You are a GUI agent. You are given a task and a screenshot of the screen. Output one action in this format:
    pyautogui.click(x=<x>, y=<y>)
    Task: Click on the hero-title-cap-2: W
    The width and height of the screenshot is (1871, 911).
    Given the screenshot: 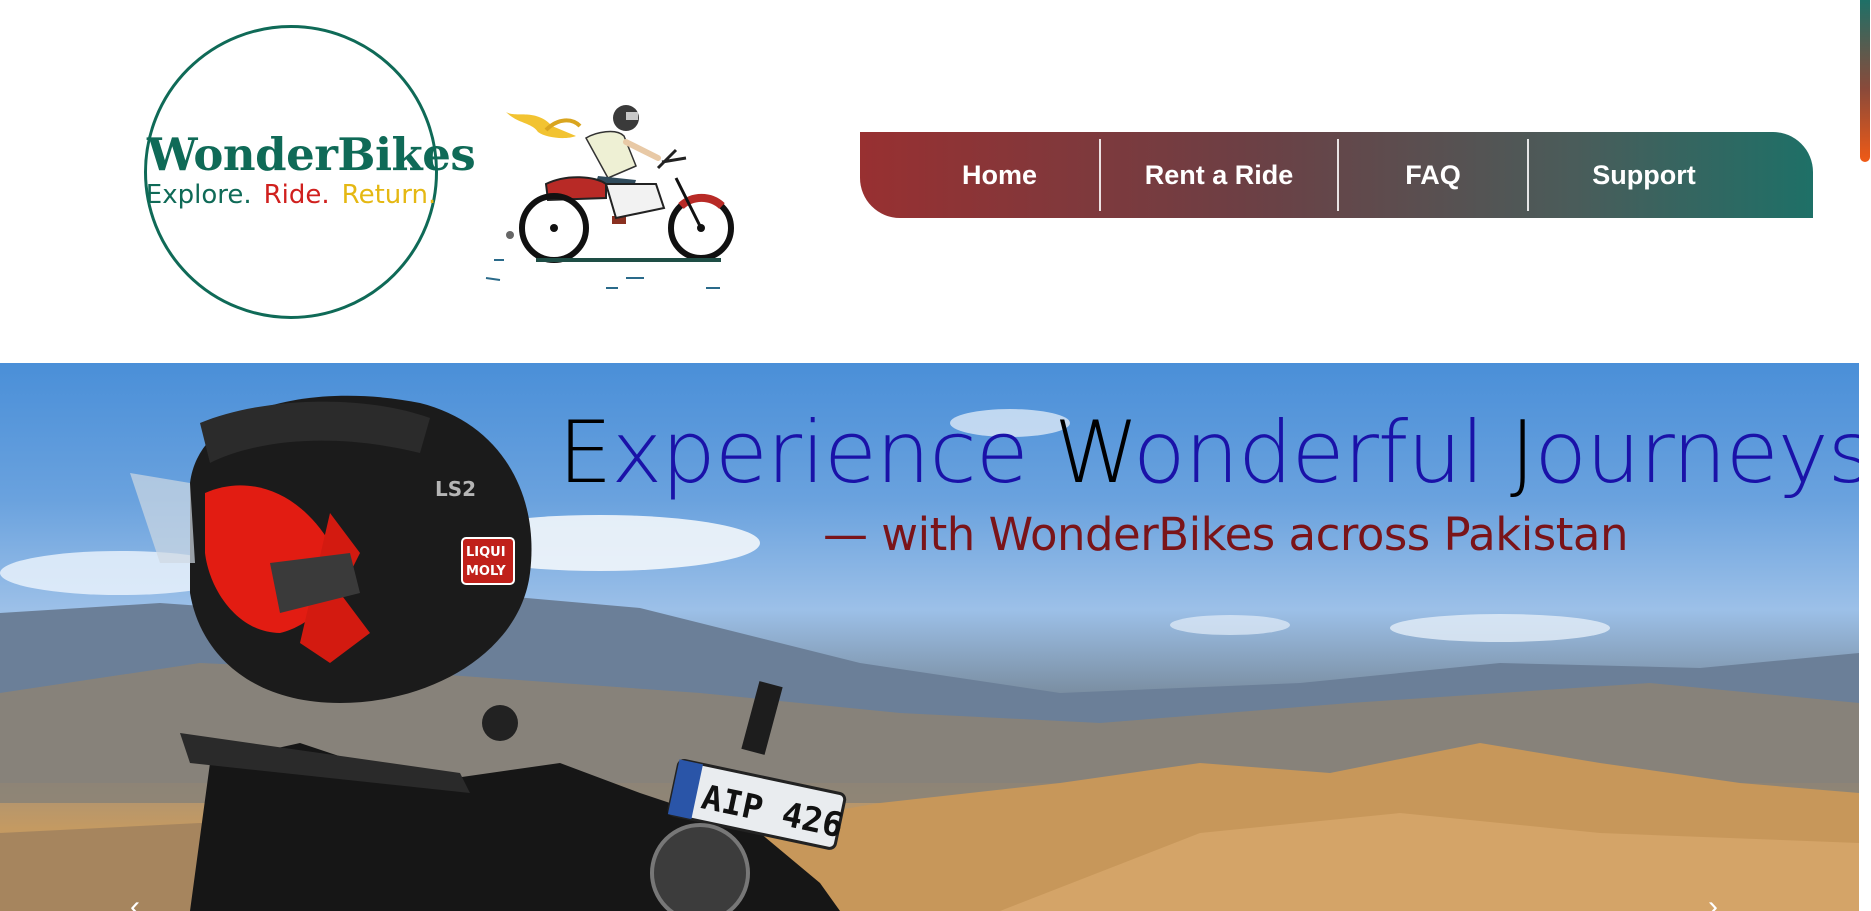 What is the action you would take?
    pyautogui.click(x=1093, y=453)
    